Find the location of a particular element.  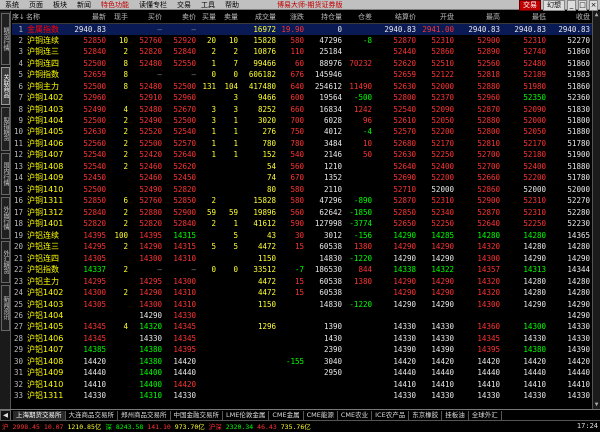

column-header: 买量 is located at coordinates (208, 17).